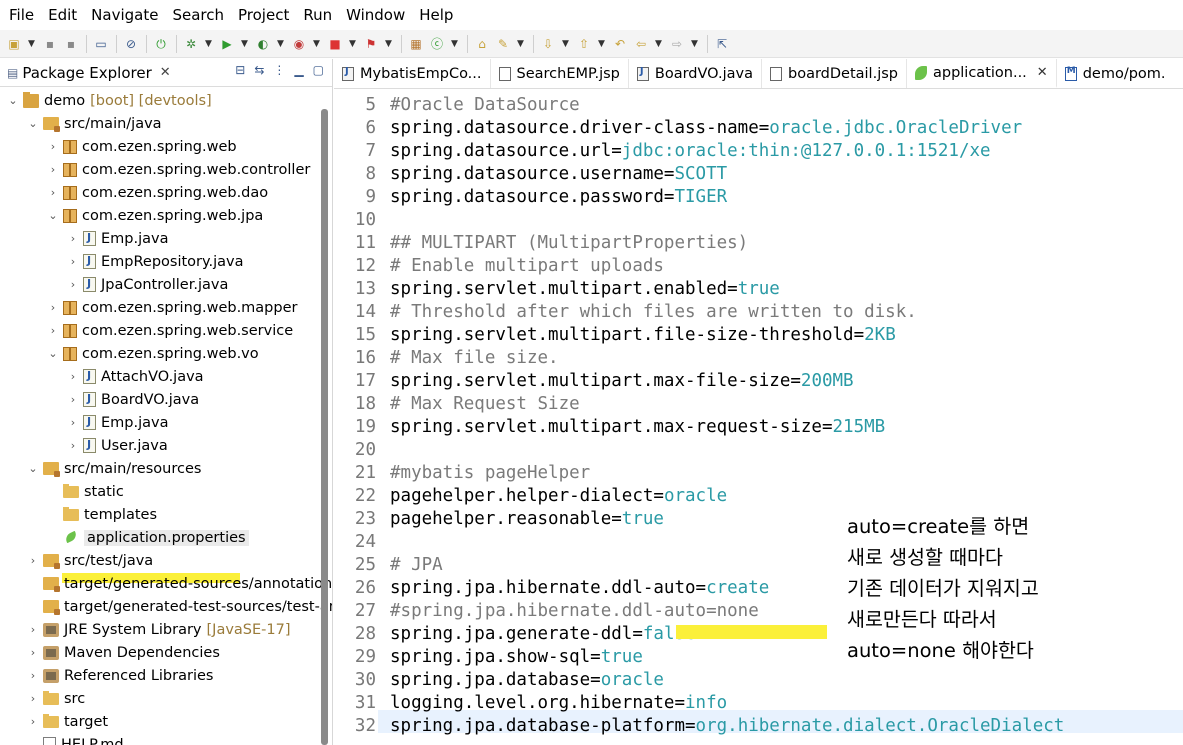  I want to click on view-menu-icon: ⋮, so click(279, 70).